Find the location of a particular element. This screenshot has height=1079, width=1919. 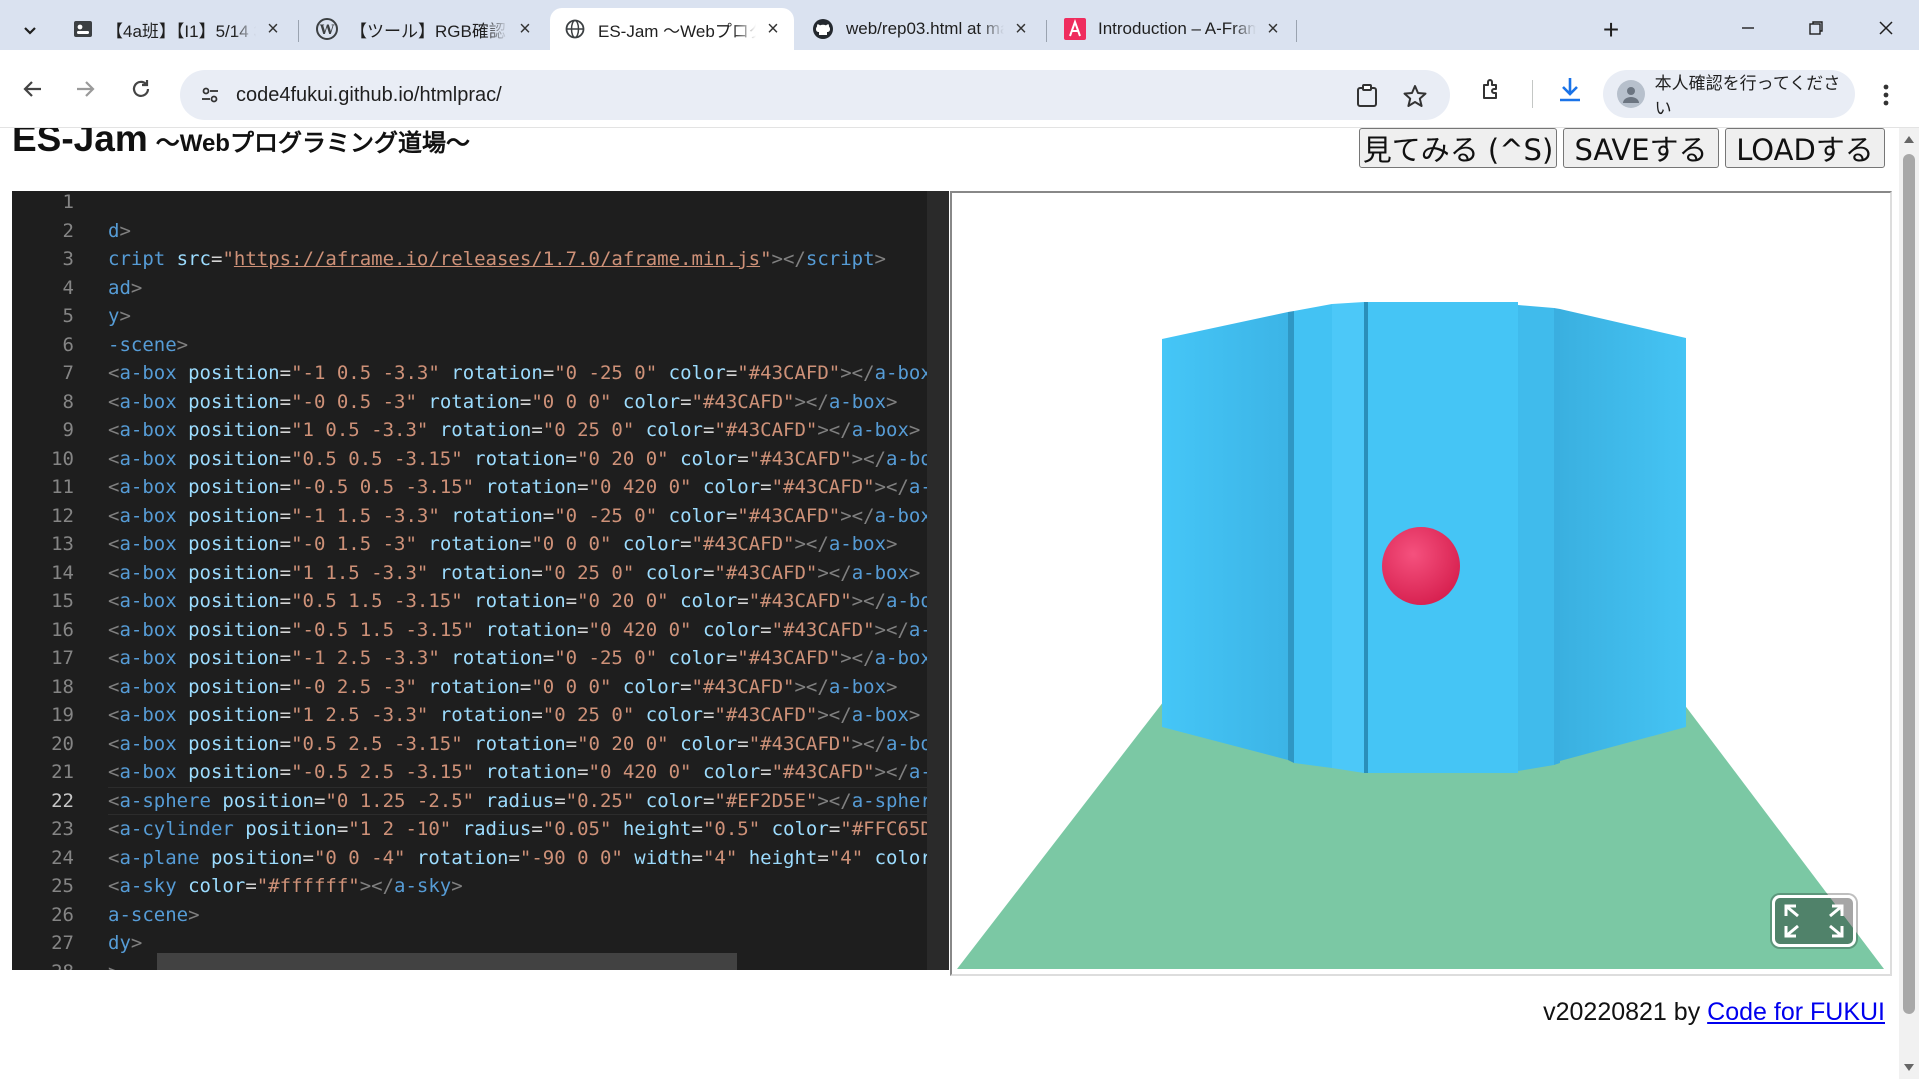

code-for-fukui-link: Code for FUKUI is located at coordinates (1796, 1012).